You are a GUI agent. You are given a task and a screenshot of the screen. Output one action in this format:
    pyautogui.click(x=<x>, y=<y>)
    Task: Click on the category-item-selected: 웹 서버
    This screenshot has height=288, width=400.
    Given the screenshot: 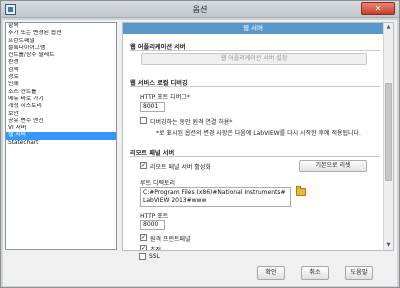 What is the action you would take?
    pyautogui.click(x=61, y=136)
    